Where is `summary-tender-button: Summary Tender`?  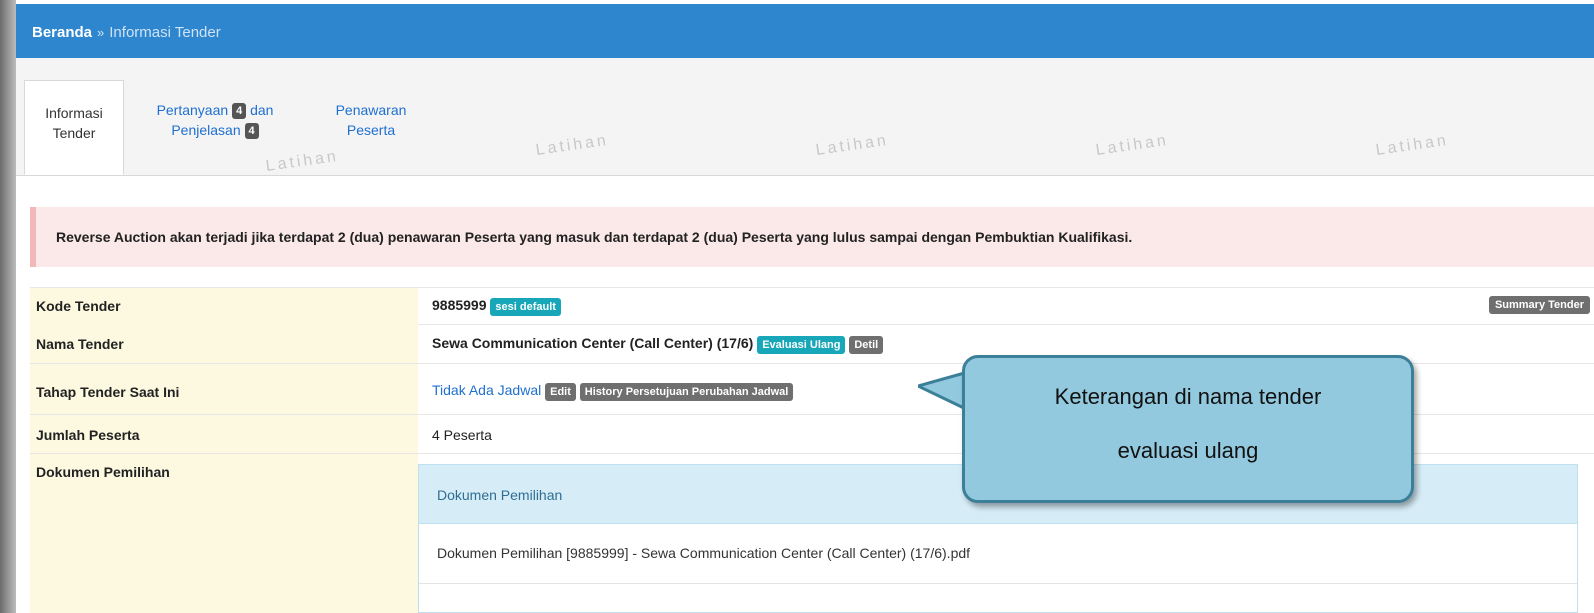 summary-tender-button: Summary Tender is located at coordinates (1539, 305).